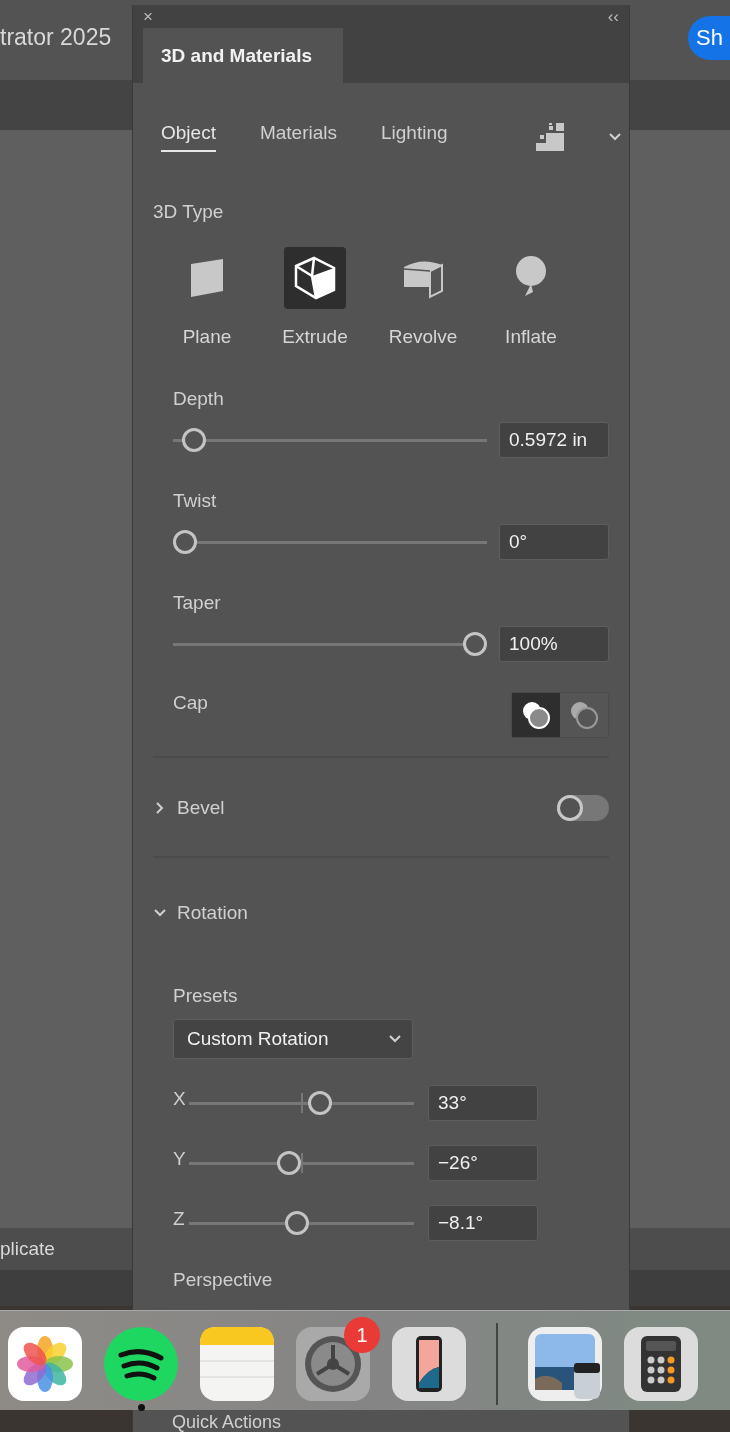 The width and height of the screenshot is (730, 1432). Describe the element at coordinates (362, 1335) in the screenshot. I see `notification-badge: 1` at that location.